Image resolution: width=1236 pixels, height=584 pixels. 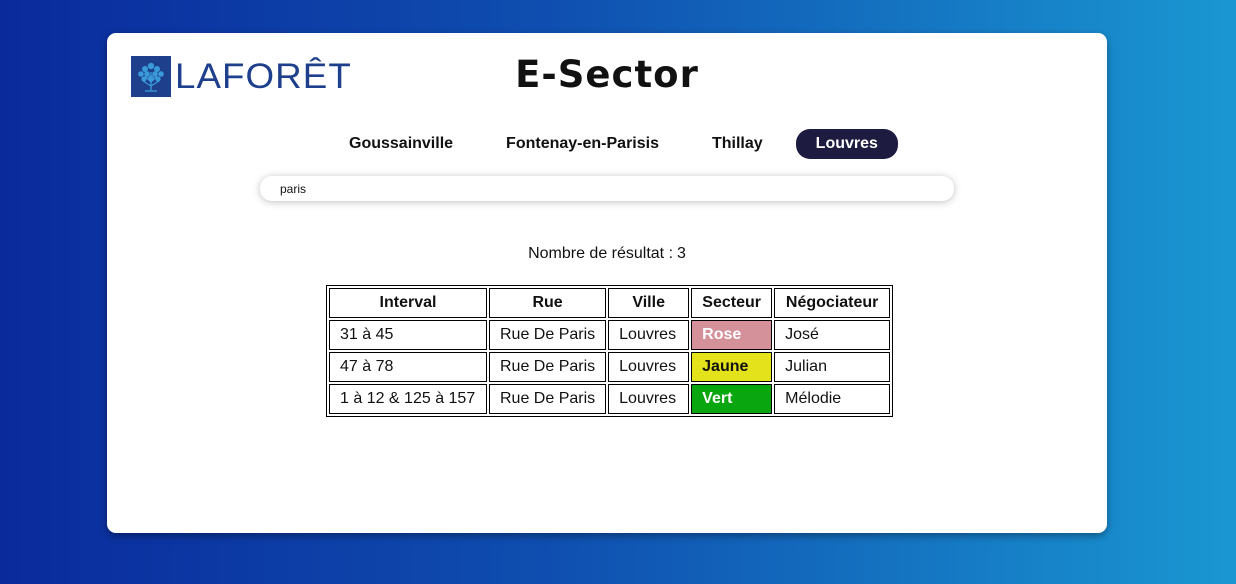 What do you see at coordinates (846, 144) in the screenshot?
I see `tab-louvres: Louvres` at bounding box center [846, 144].